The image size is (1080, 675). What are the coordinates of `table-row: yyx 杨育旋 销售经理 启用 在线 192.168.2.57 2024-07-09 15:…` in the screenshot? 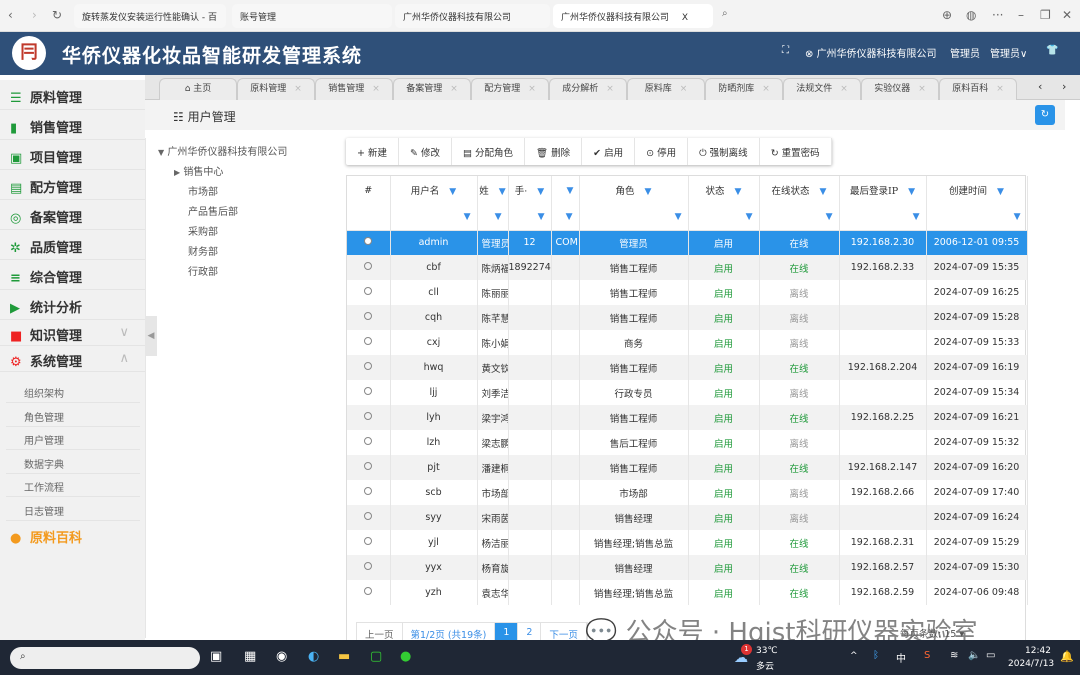 It's located at (687, 567).